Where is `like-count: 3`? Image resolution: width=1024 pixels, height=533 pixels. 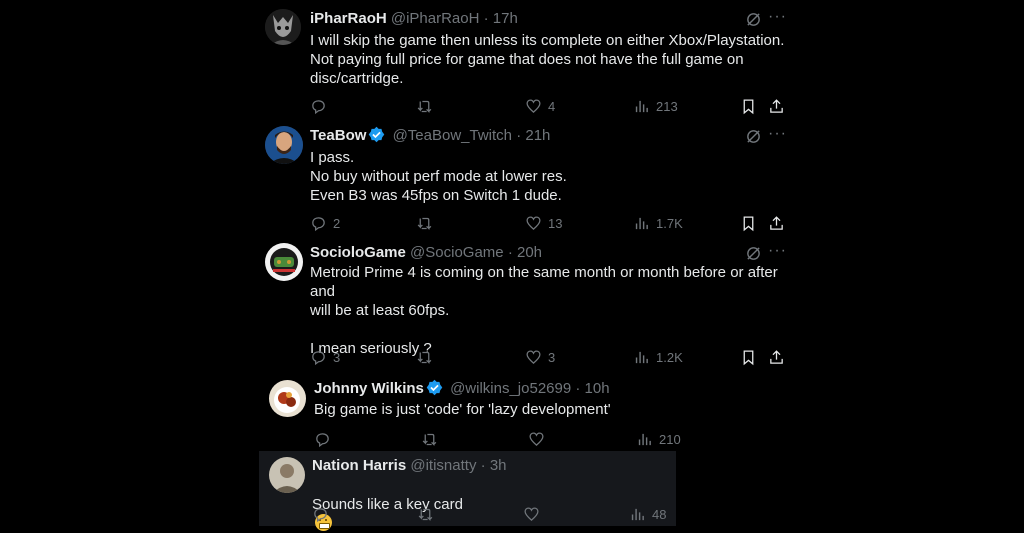 like-count: 3 is located at coordinates (552, 357).